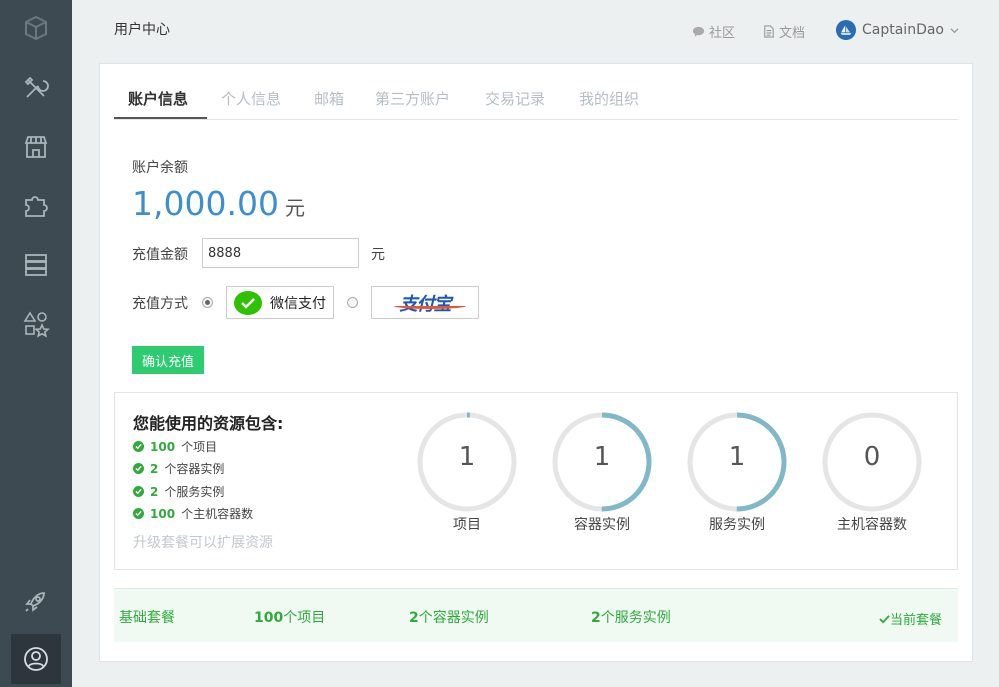 This screenshot has width=999, height=687. I want to click on sidebar, so click(36, 343).